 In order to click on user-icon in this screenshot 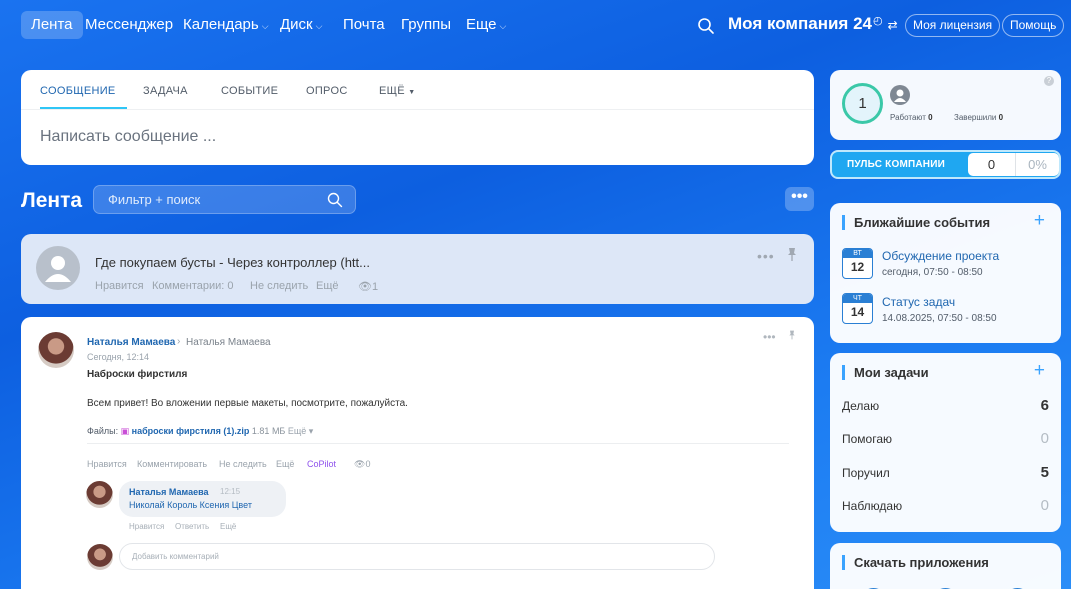, I will do `click(900, 95)`.